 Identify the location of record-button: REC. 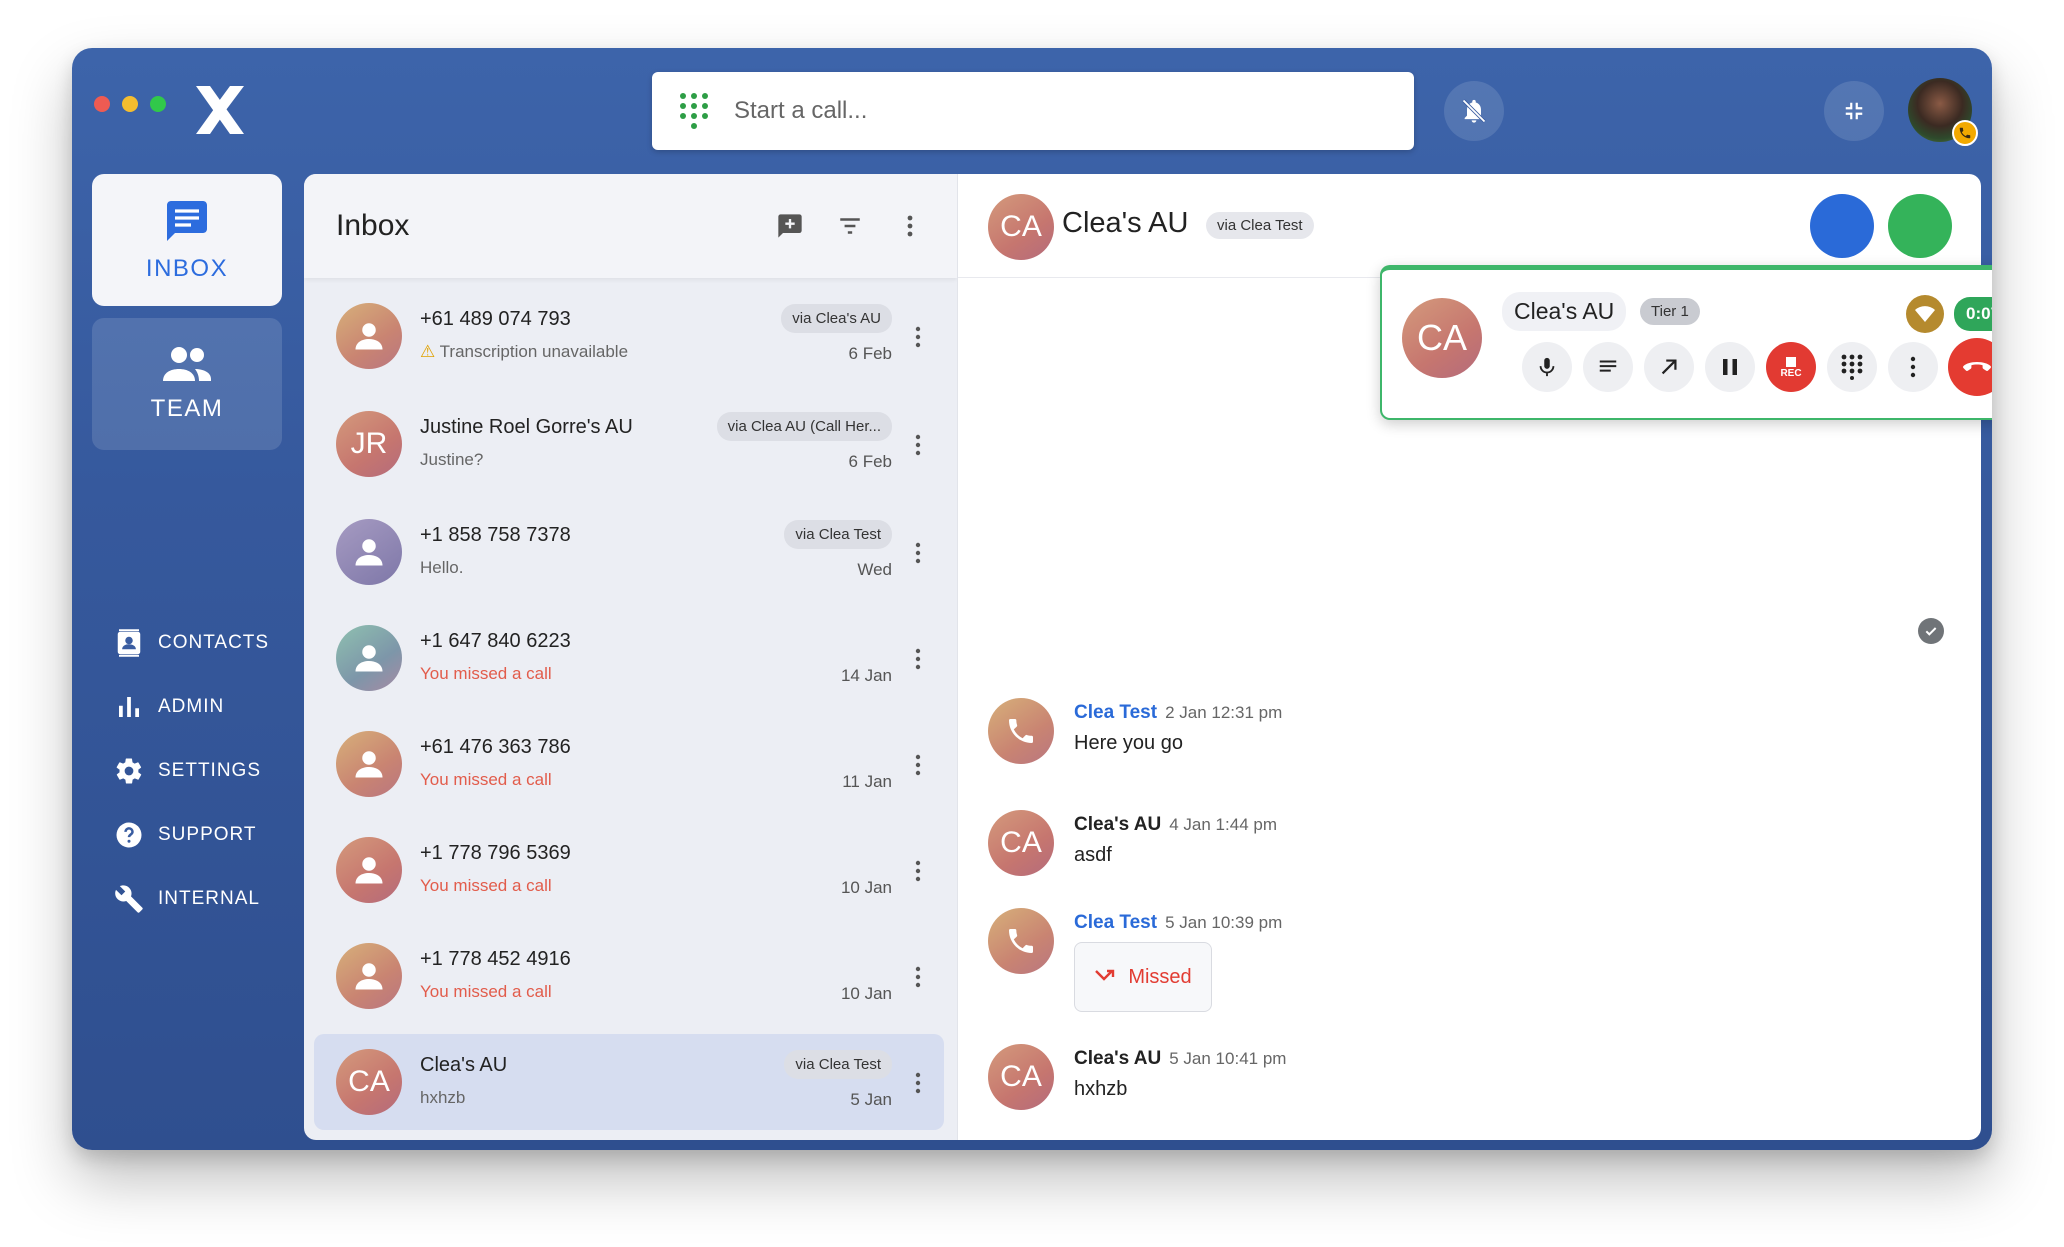
(1791, 367).